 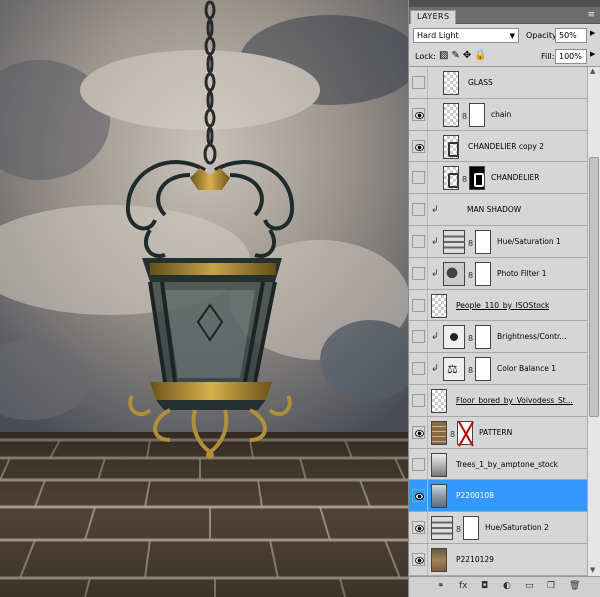 What do you see at coordinates (466, 35) in the screenshot?
I see `blend-mode-select: Hard Light ▼` at bounding box center [466, 35].